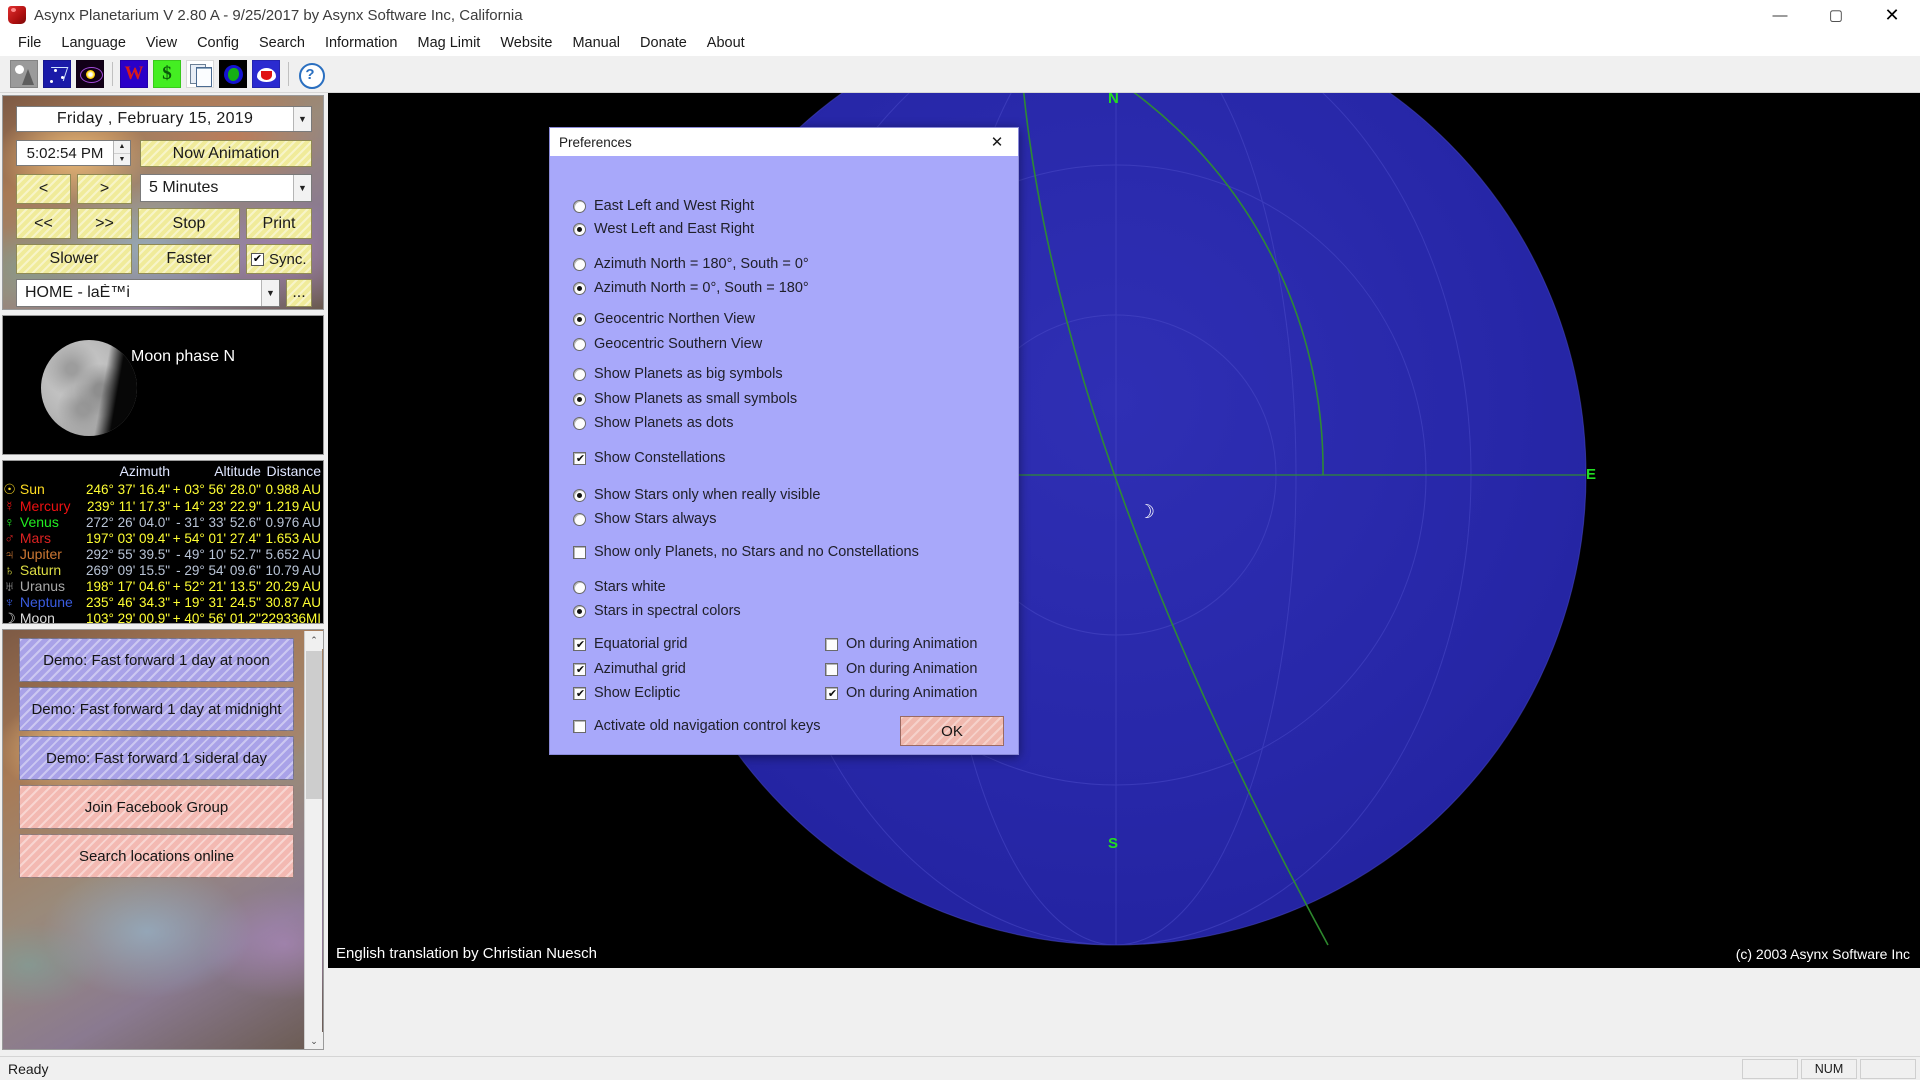  I want to click on menu-language: Language, so click(93, 43).